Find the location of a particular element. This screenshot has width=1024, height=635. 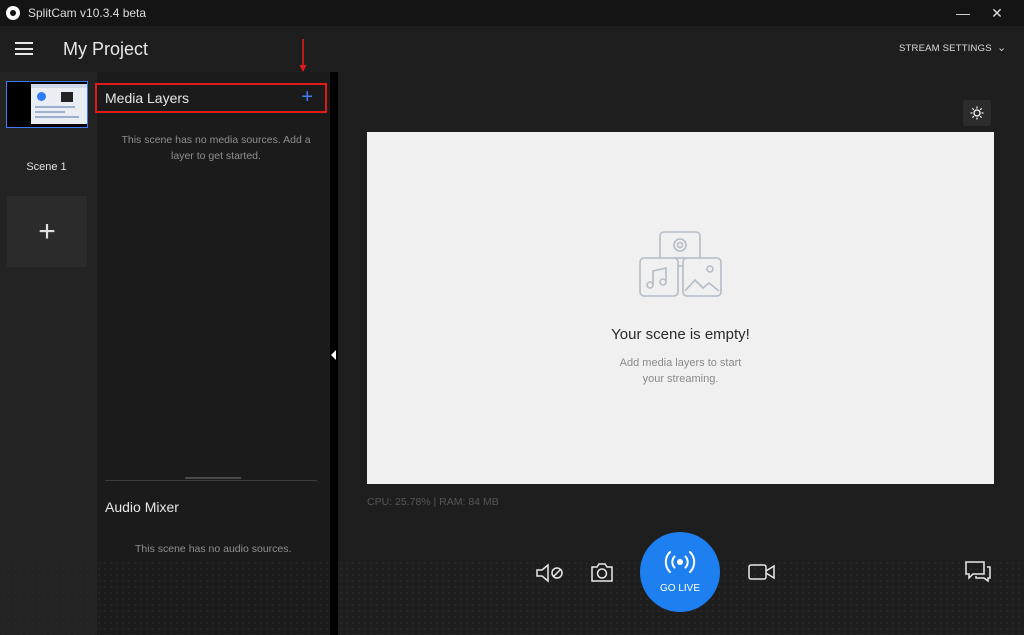

go-live-button: GO LIVE is located at coordinates (680, 572).